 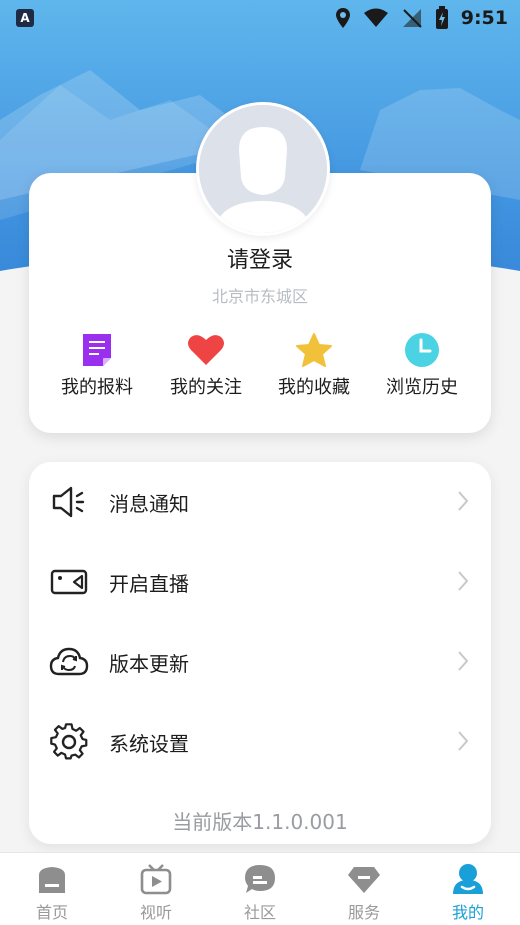 I want to click on menu-item-label: 开启直播, so click(x=149, y=584).